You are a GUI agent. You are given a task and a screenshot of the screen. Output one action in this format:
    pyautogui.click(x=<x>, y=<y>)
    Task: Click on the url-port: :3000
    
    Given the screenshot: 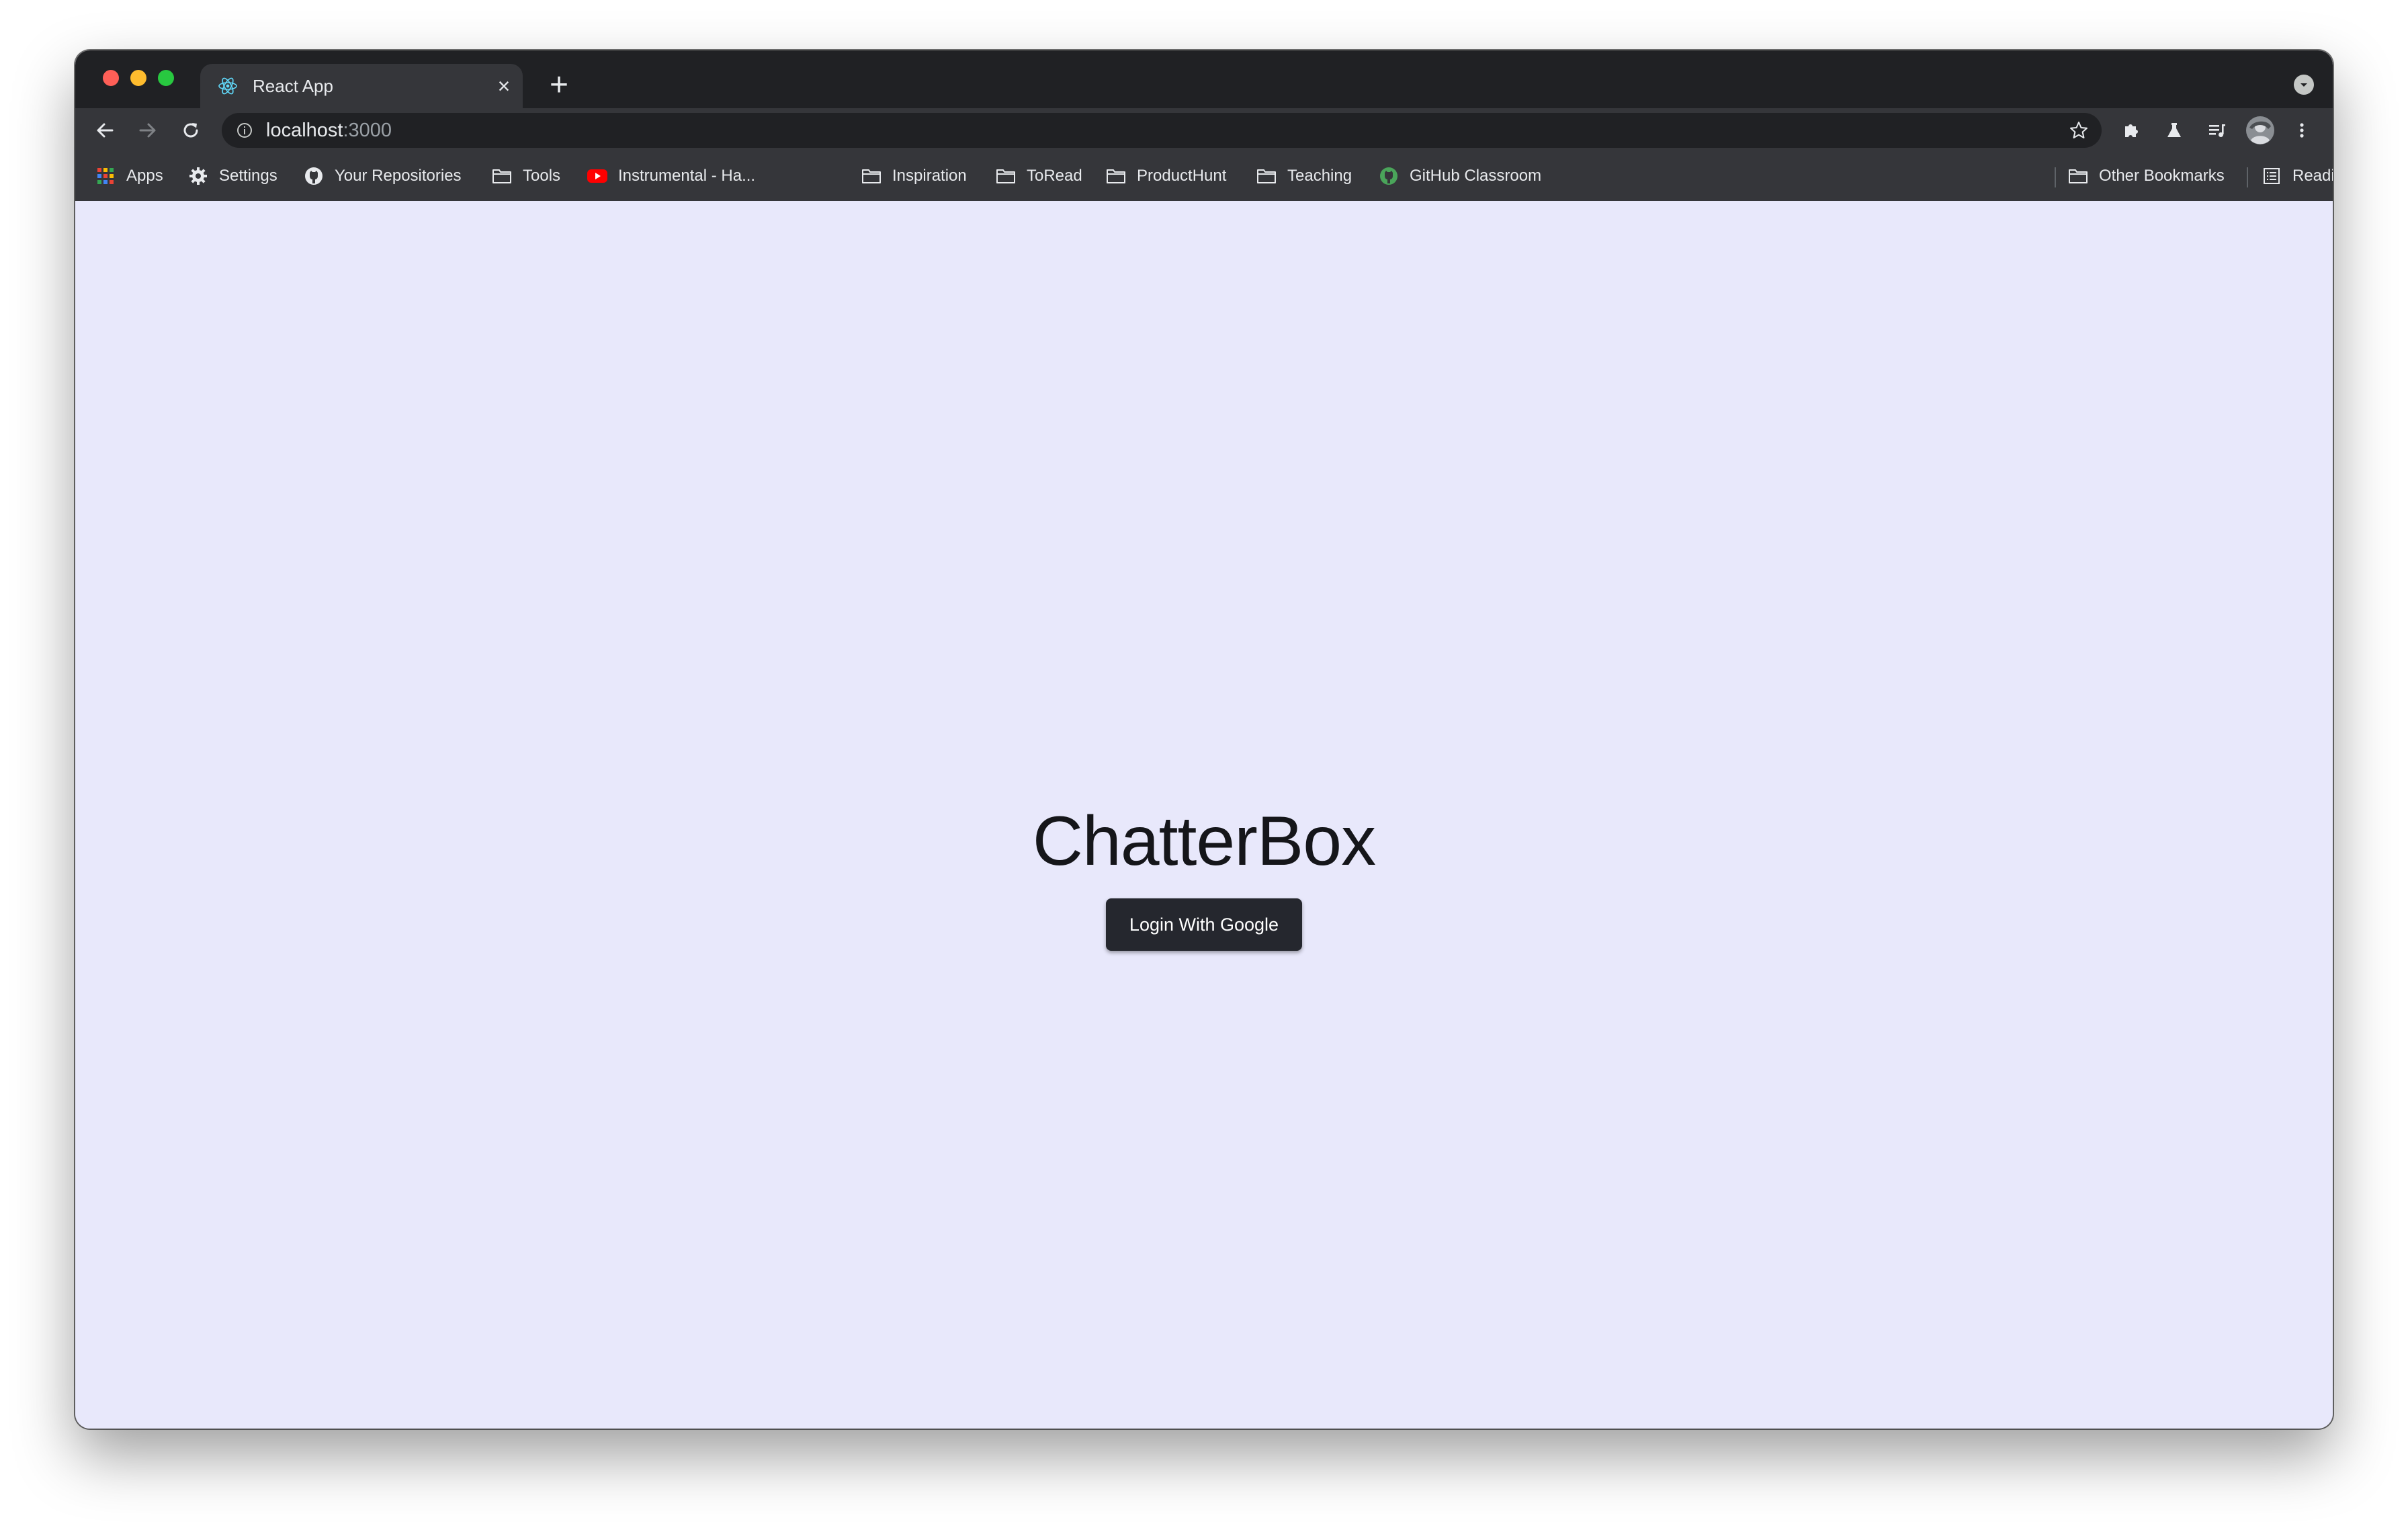 What is the action you would take?
    pyautogui.click(x=367, y=130)
    